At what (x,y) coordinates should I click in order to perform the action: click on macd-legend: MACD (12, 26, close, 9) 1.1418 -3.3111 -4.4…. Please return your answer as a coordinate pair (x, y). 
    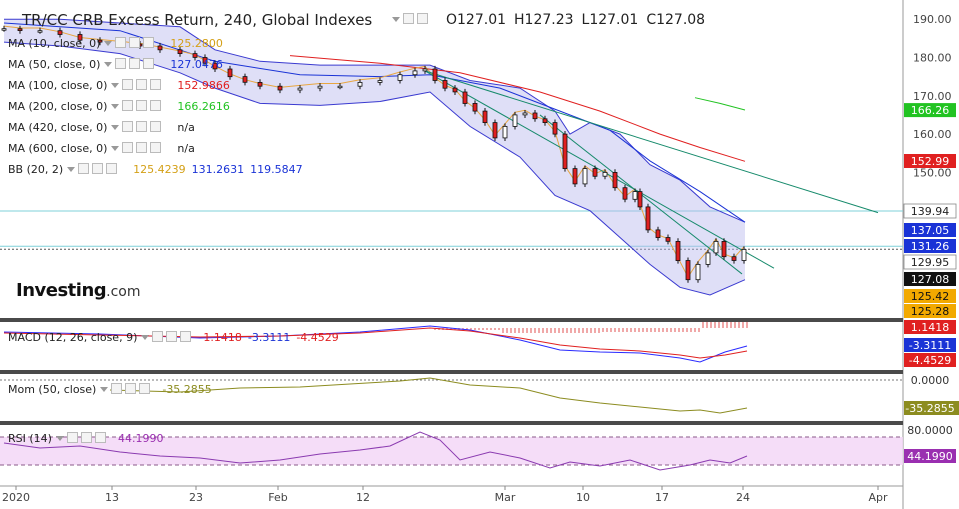
    Looking at the image, I should click on (173, 337).